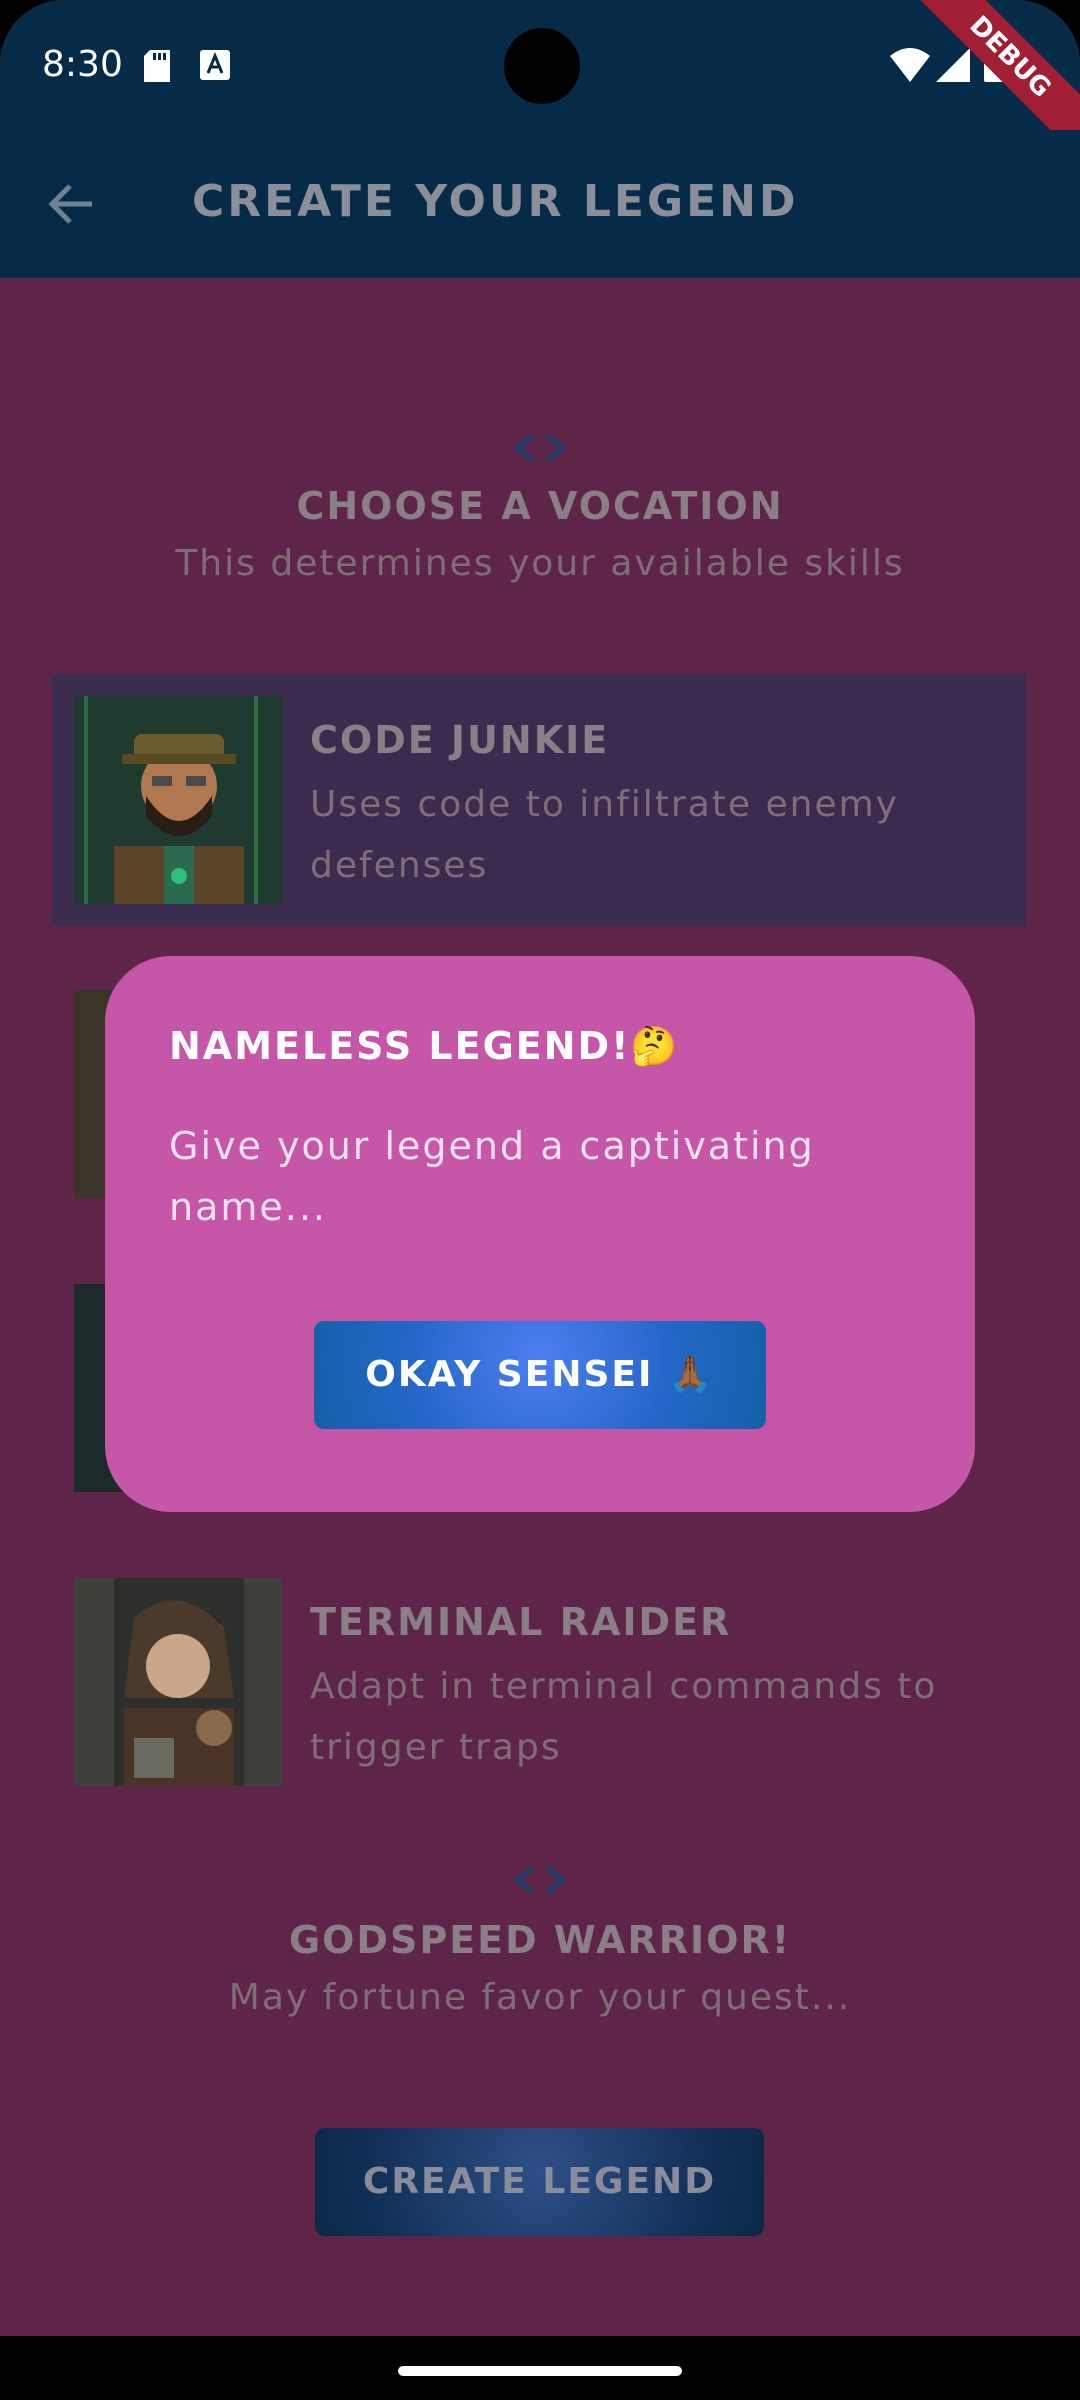 This screenshot has width=1080, height=2400. I want to click on wifi-icon, so click(910, 65).